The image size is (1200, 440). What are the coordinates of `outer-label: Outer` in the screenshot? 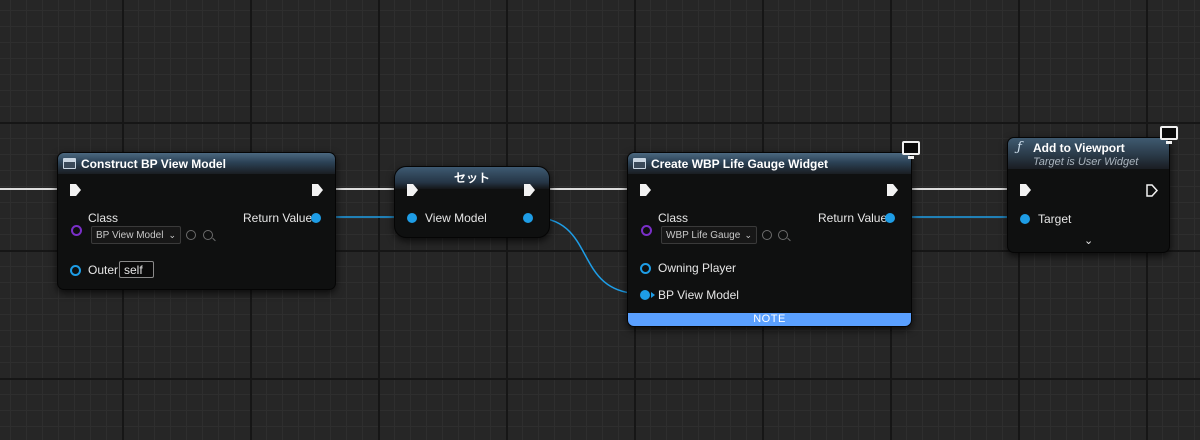 It's located at (103, 270).